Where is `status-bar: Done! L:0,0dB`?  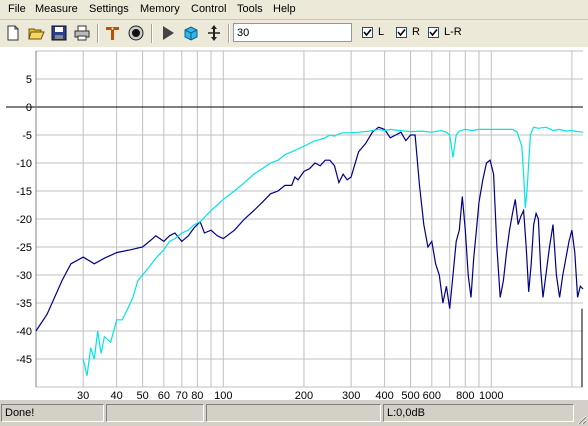 status-bar: Done! L:0,0dB is located at coordinates (294, 413).